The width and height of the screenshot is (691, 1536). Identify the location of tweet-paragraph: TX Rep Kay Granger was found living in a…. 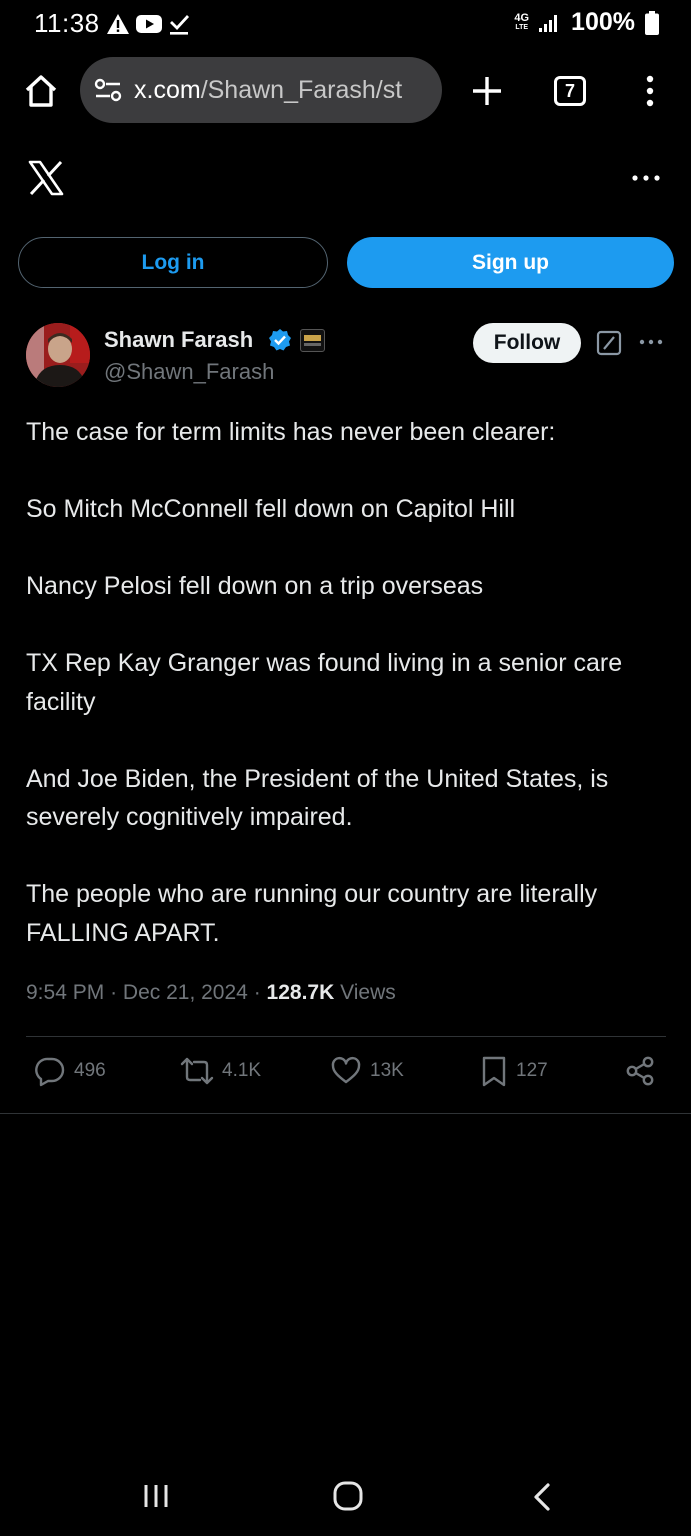
(324, 682).